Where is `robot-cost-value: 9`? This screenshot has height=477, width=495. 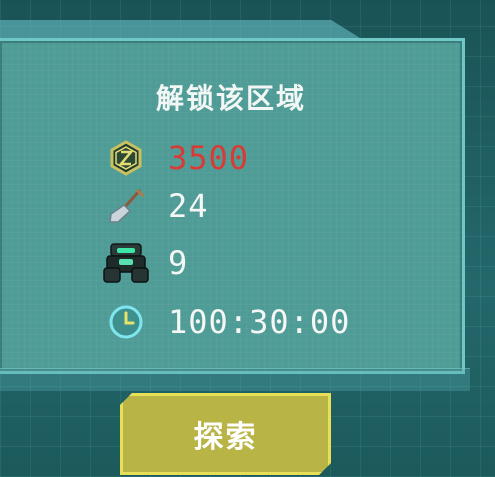 robot-cost-value: 9 is located at coordinates (178, 263).